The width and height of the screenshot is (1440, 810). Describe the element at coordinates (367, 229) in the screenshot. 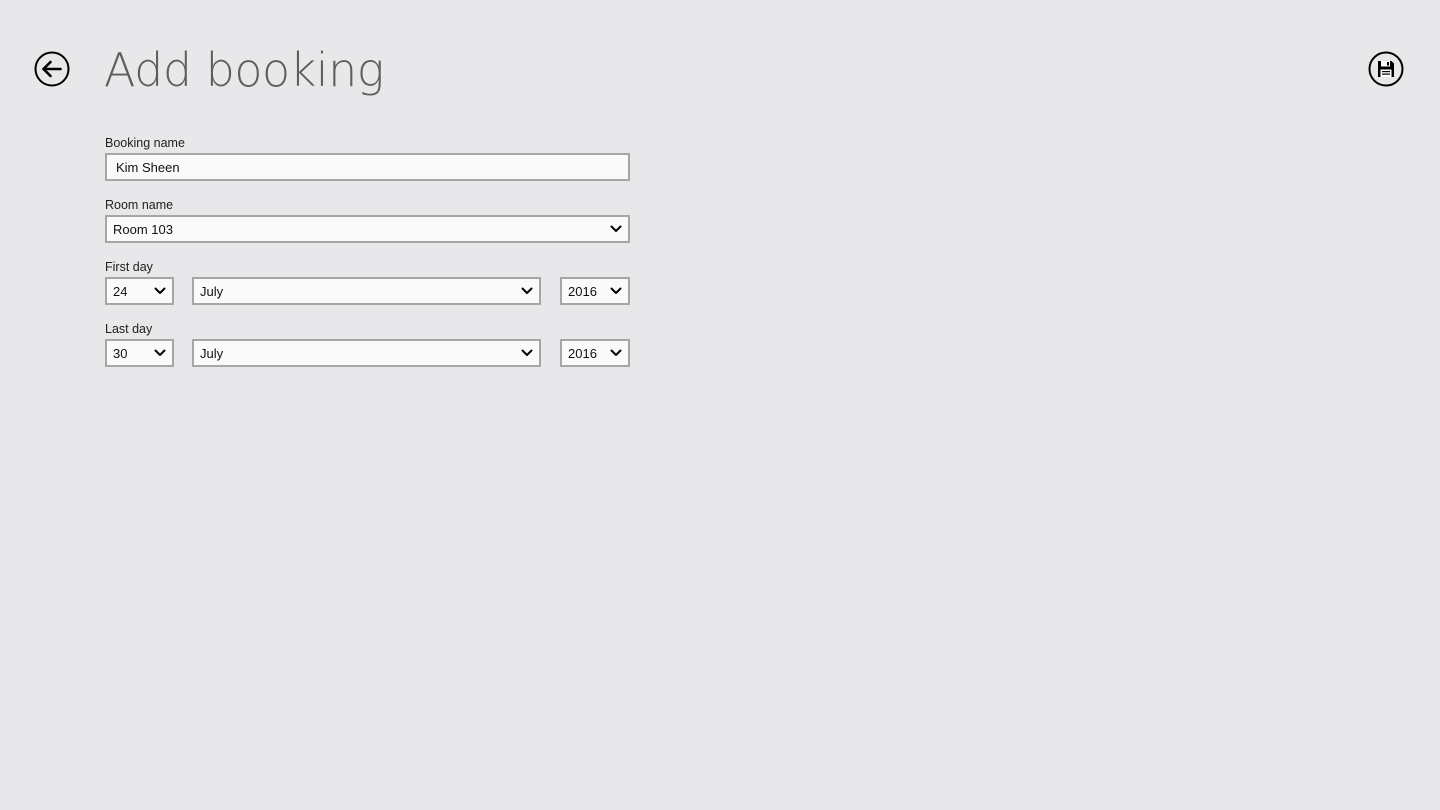

I see `room-name-select: Room 103` at that location.